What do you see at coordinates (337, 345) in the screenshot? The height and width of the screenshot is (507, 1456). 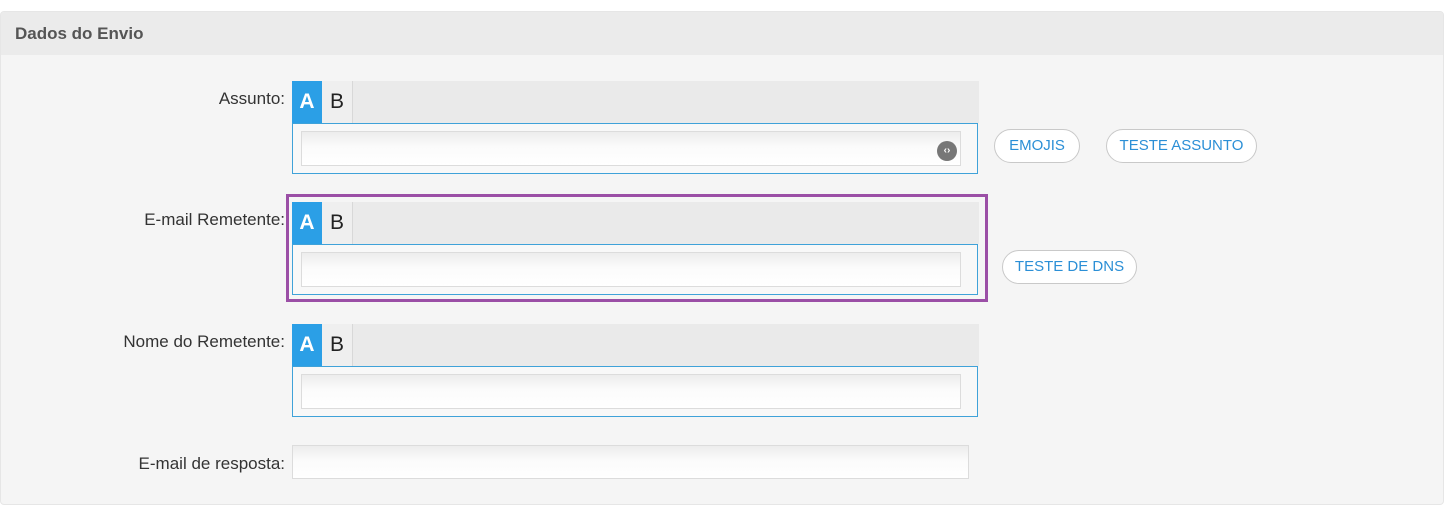 I see `sender-name-tab-b: B` at bounding box center [337, 345].